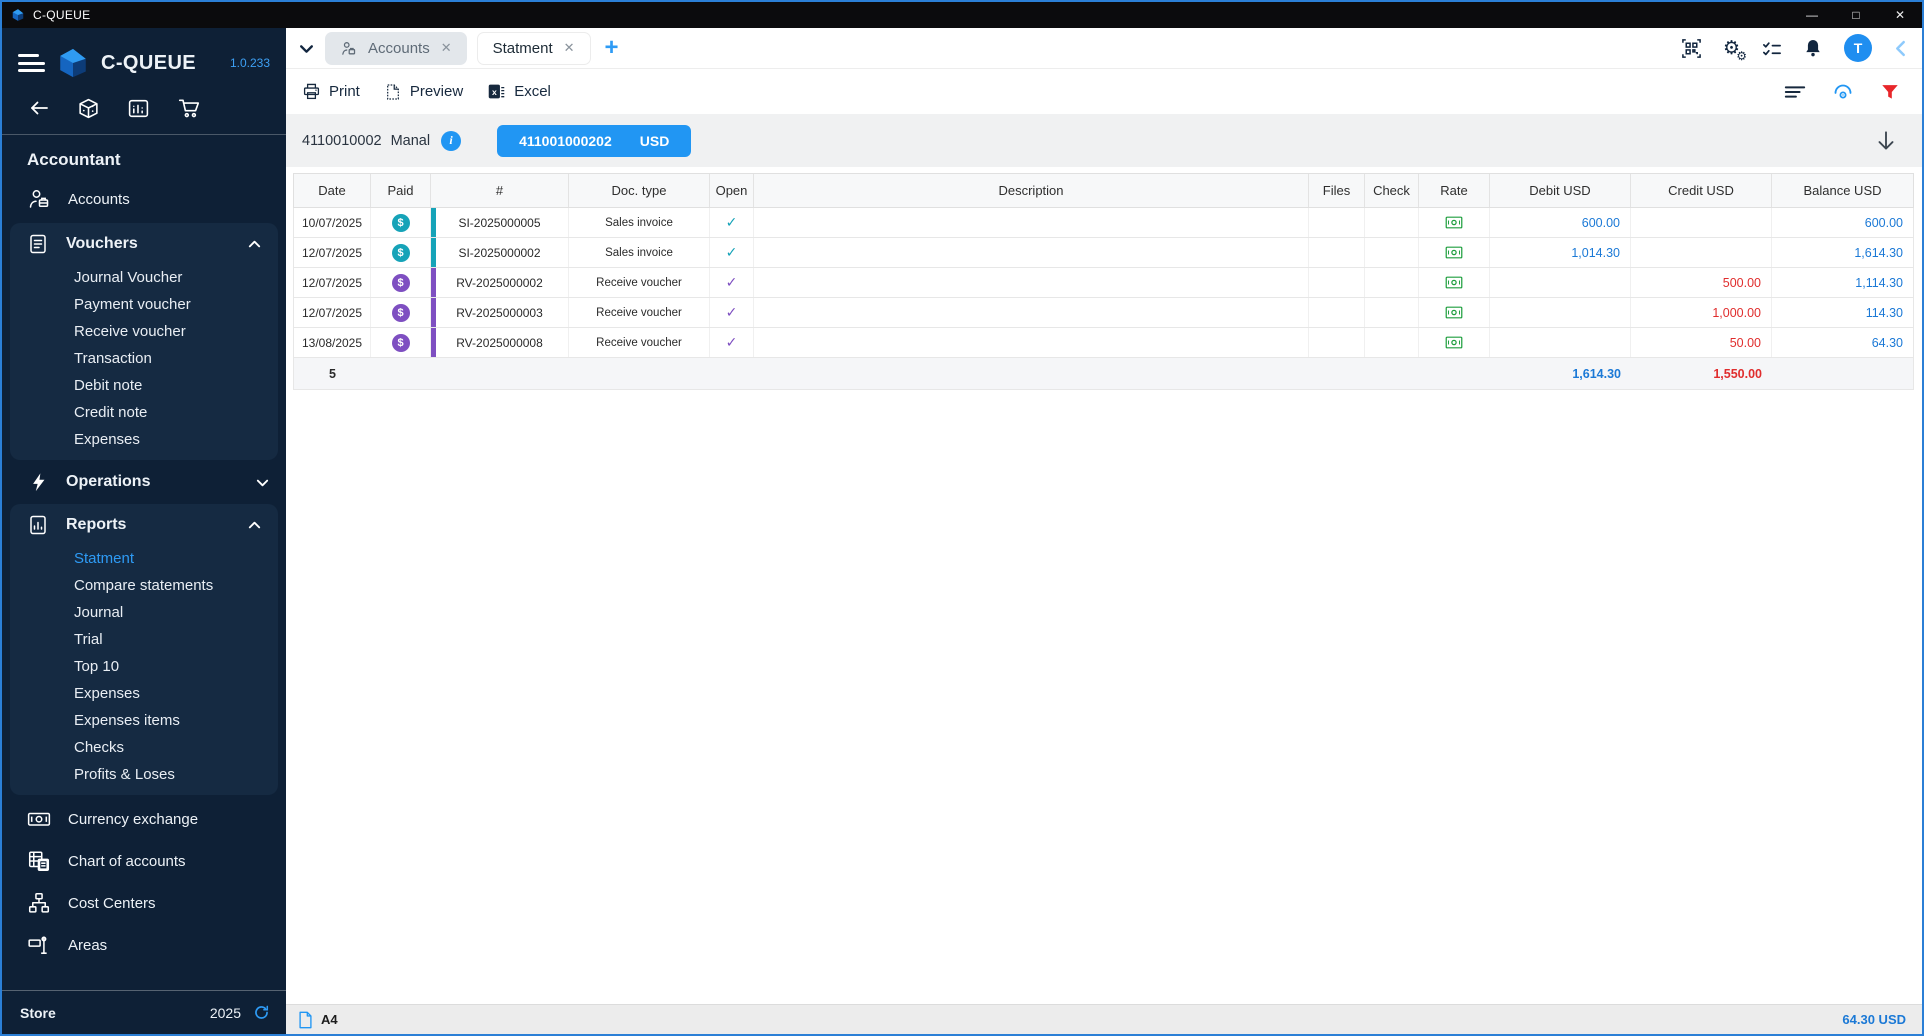 This screenshot has width=1924, height=1036. What do you see at coordinates (519, 91) in the screenshot?
I see `excel-export-button: x Excel` at bounding box center [519, 91].